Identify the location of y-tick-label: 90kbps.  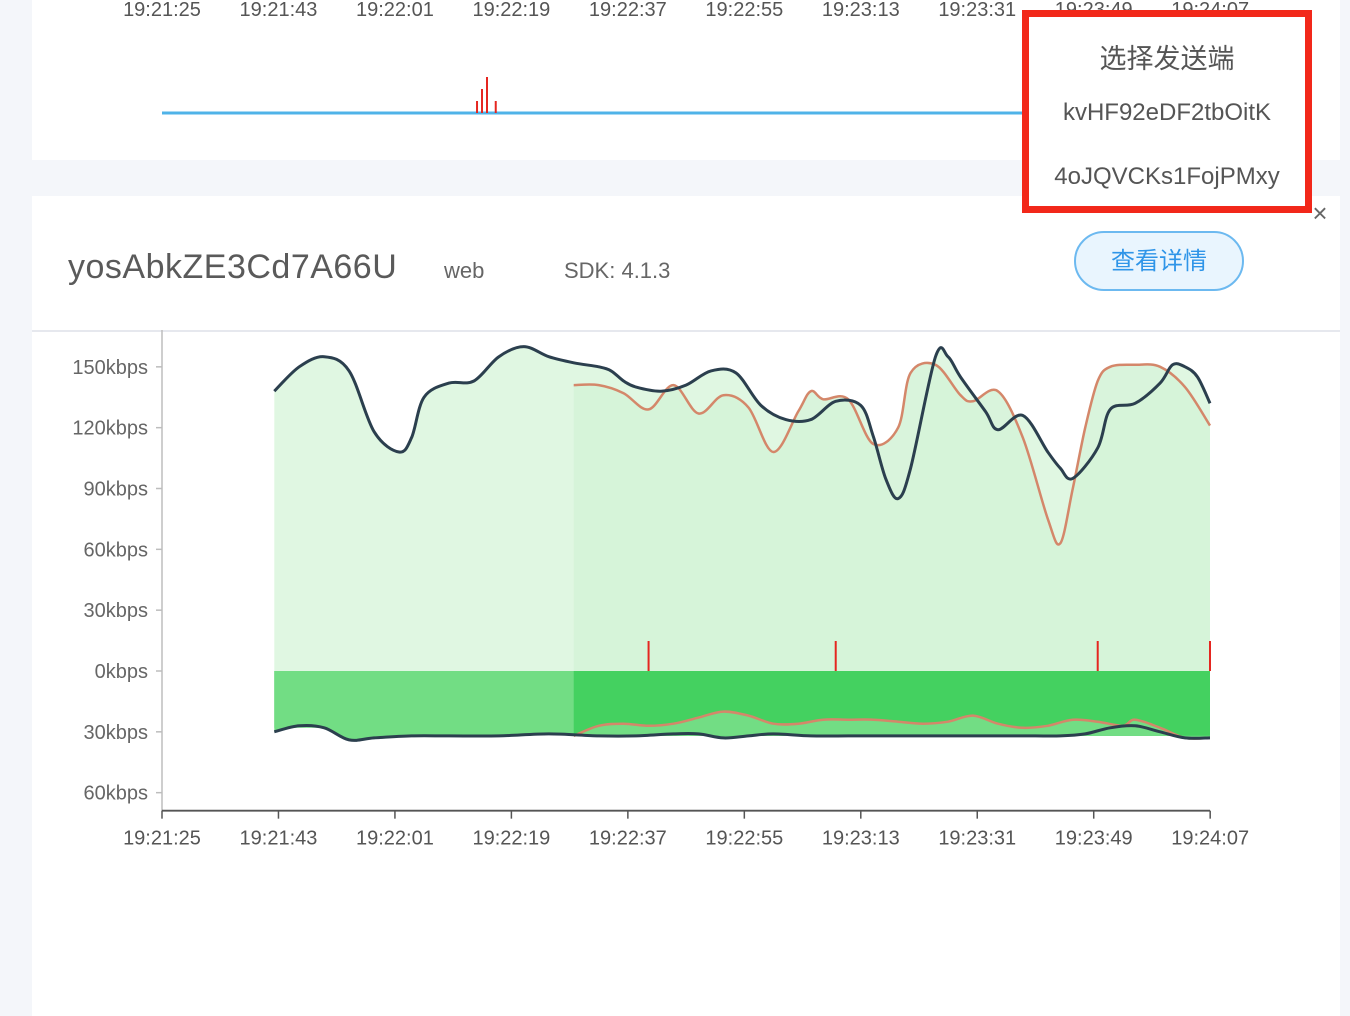
(116, 490).